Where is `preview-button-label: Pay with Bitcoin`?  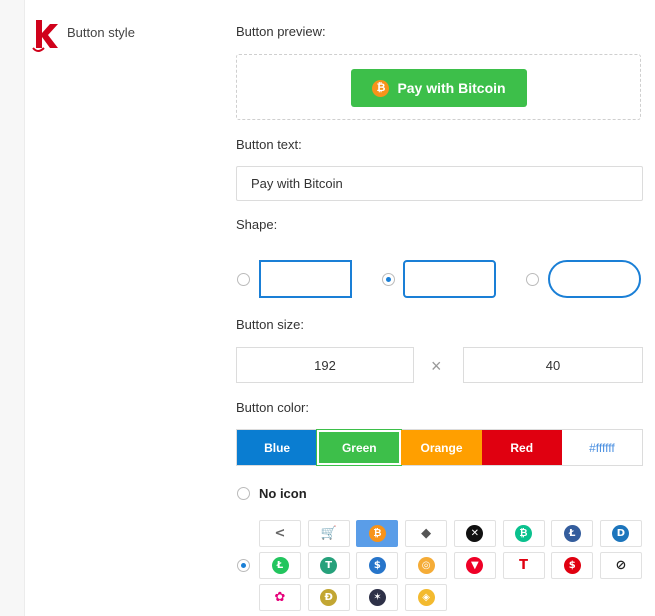
preview-button-label: Pay with Bitcoin is located at coordinates (451, 88).